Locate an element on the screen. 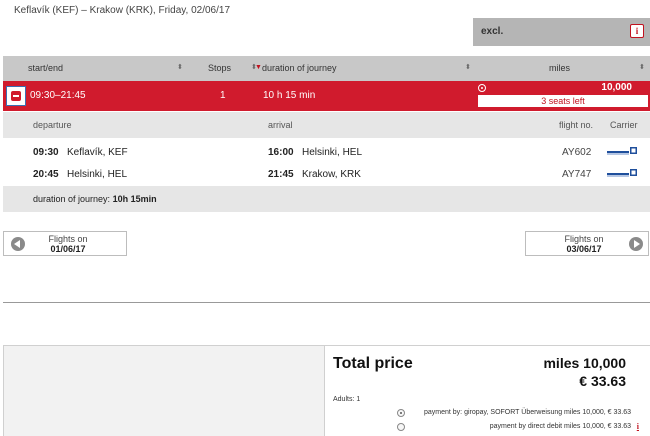 The height and width of the screenshot is (436, 650). flight-miles: 10,000 is located at coordinates (616, 87).